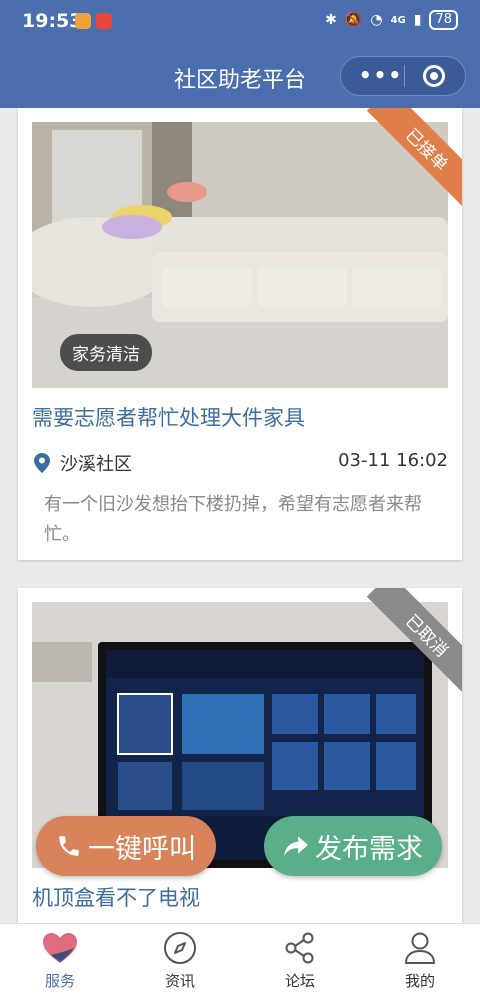 The width and height of the screenshot is (480, 997). I want to click on location-pin-icon, so click(42, 463).